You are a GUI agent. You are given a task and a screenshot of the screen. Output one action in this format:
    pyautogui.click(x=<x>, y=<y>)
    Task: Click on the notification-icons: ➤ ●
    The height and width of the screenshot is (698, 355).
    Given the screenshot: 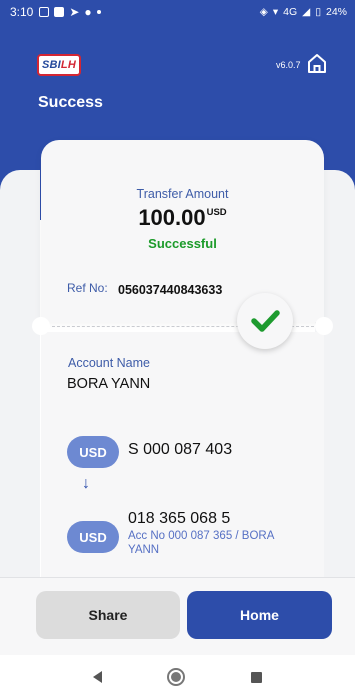 What is the action you would take?
    pyautogui.click(x=70, y=12)
    